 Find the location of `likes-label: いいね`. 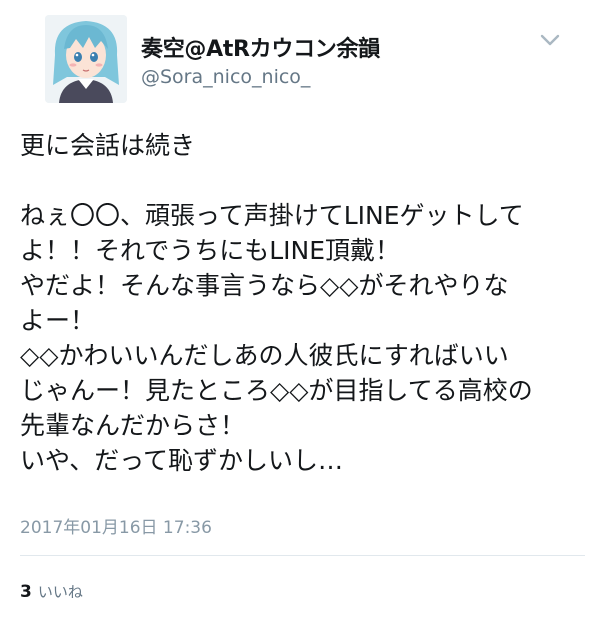

likes-label: いいね is located at coordinates (60, 592).